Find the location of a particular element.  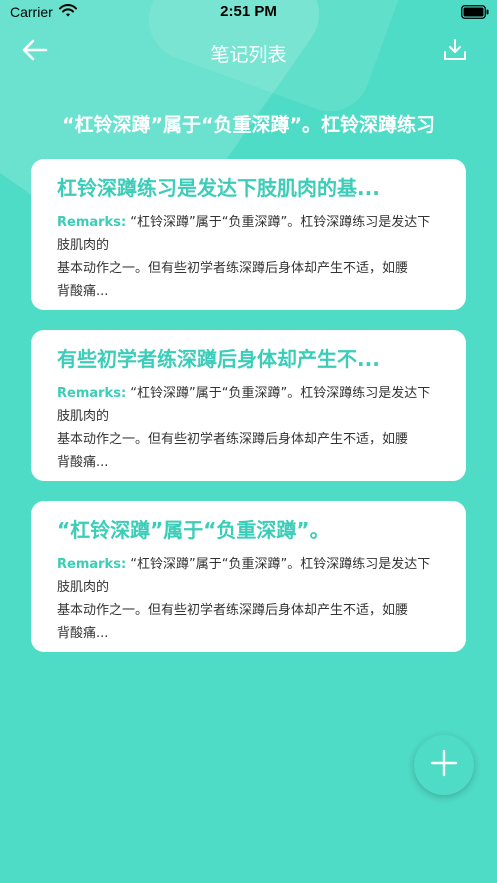

add-note-button is located at coordinates (444, 765).